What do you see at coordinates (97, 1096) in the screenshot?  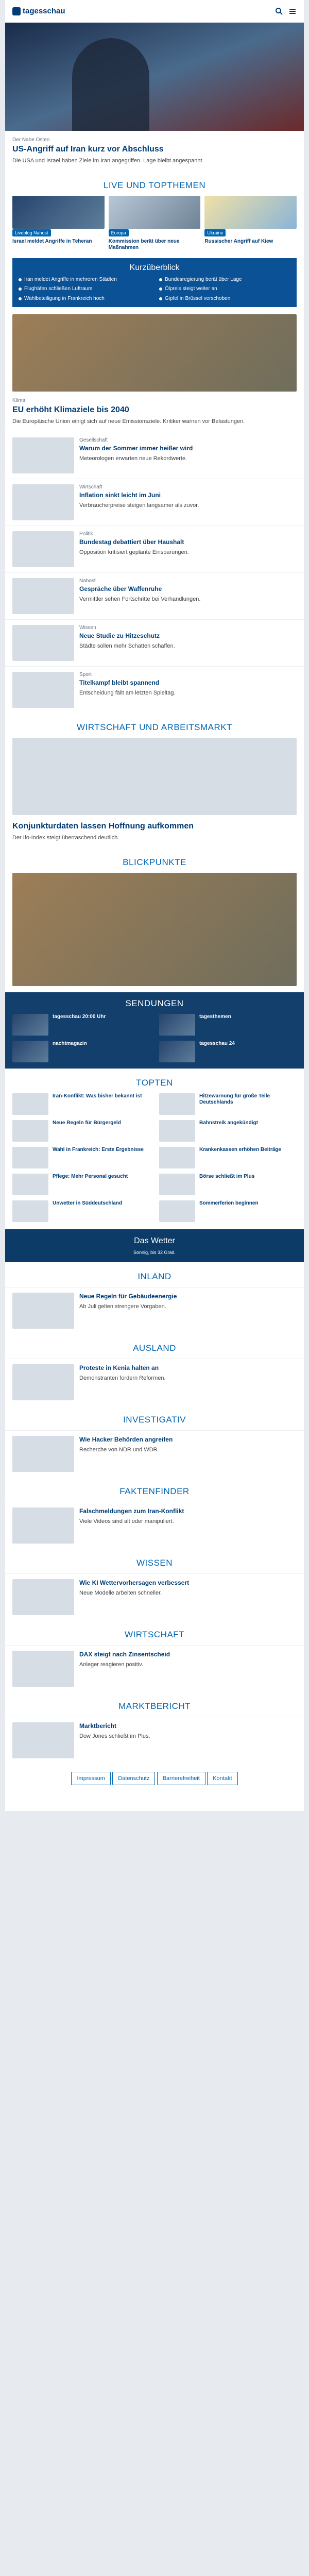 I see `topten-title-text: Iran-Konflikt: Was bisher bekannt ist` at bounding box center [97, 1096].